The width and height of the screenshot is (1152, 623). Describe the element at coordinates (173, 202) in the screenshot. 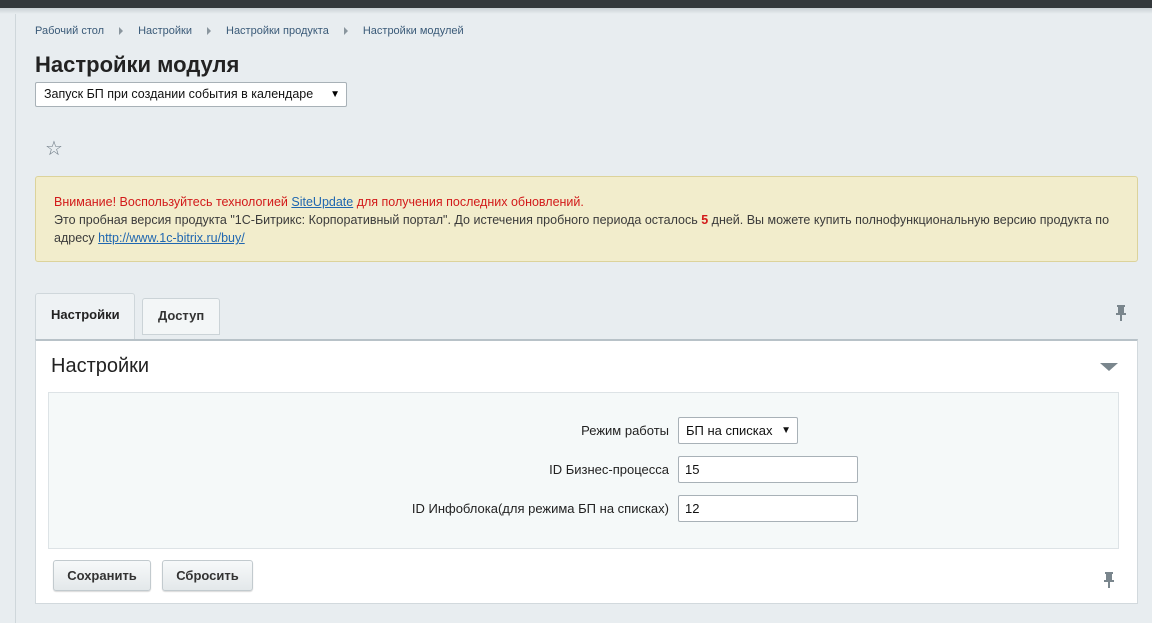

I see `notice-warning-prefix: Внимание! Воспользуйтесь технологией` at that location.